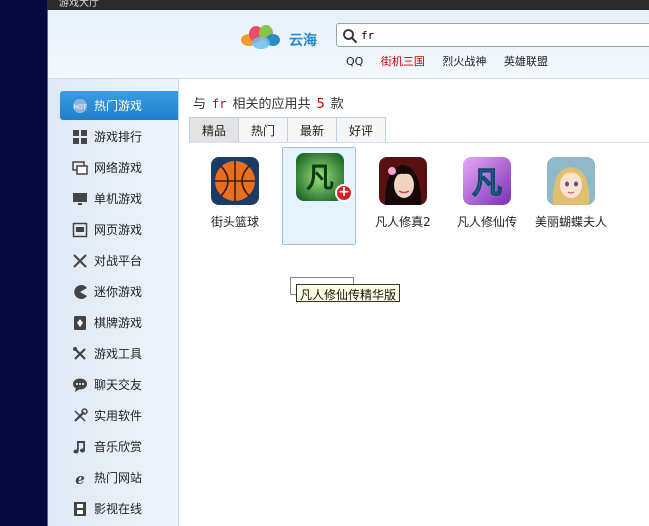 The height and width of the screenshot is (526, 649). I want to click on sidebar-item-label: 影视在线, so click(118, 509).